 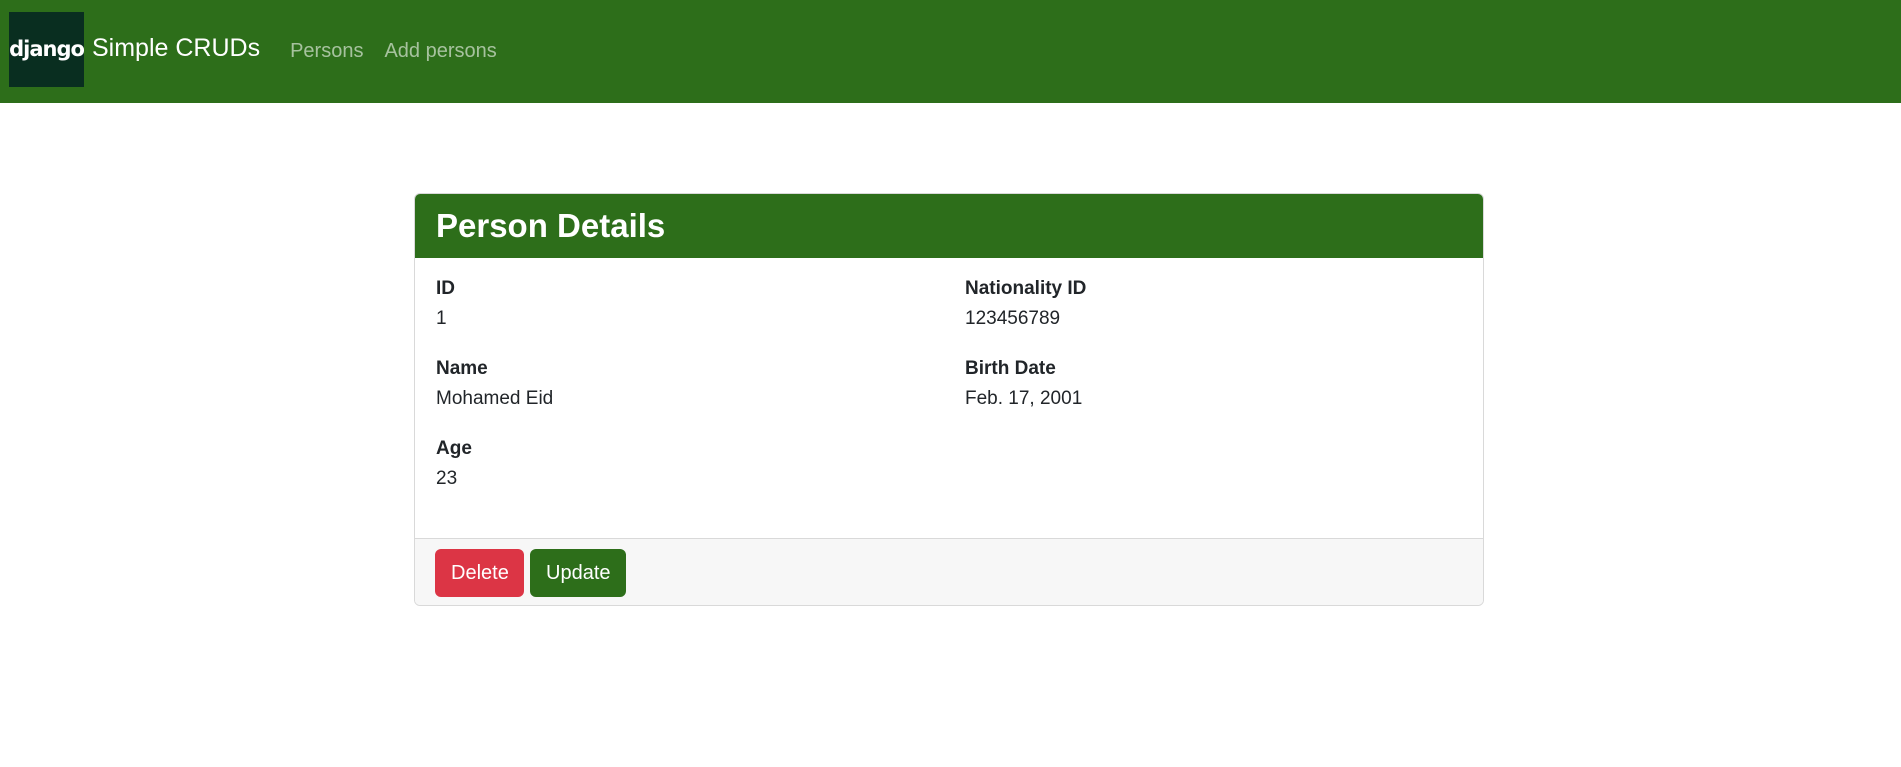 I want to click on field-birth-date: Birth Date Feb. 17, 2001, so click(x=1023, y=384).